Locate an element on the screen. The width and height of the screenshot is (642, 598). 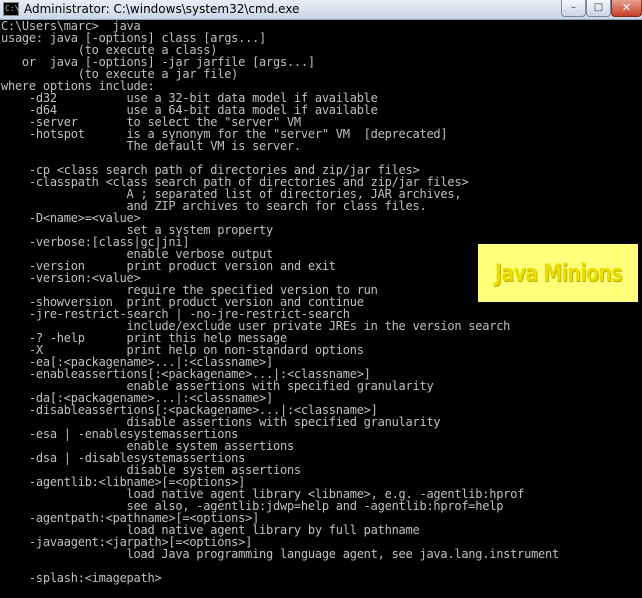
minimize-button: – is located at coordinates (573, 8).